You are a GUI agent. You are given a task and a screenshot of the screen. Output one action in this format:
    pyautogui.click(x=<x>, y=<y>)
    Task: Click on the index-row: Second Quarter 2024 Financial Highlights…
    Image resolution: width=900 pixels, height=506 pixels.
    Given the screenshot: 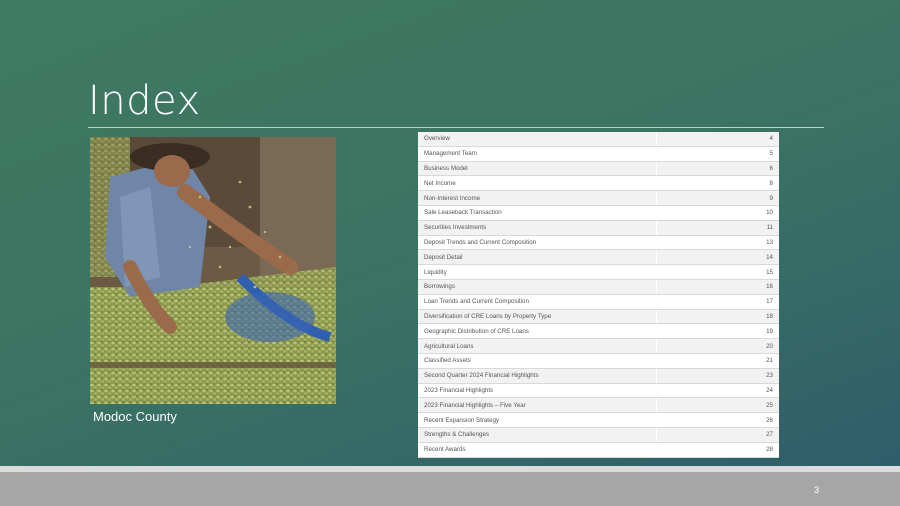 What is the action you would take?
    pyautogui.click(x=598, y=376)
    